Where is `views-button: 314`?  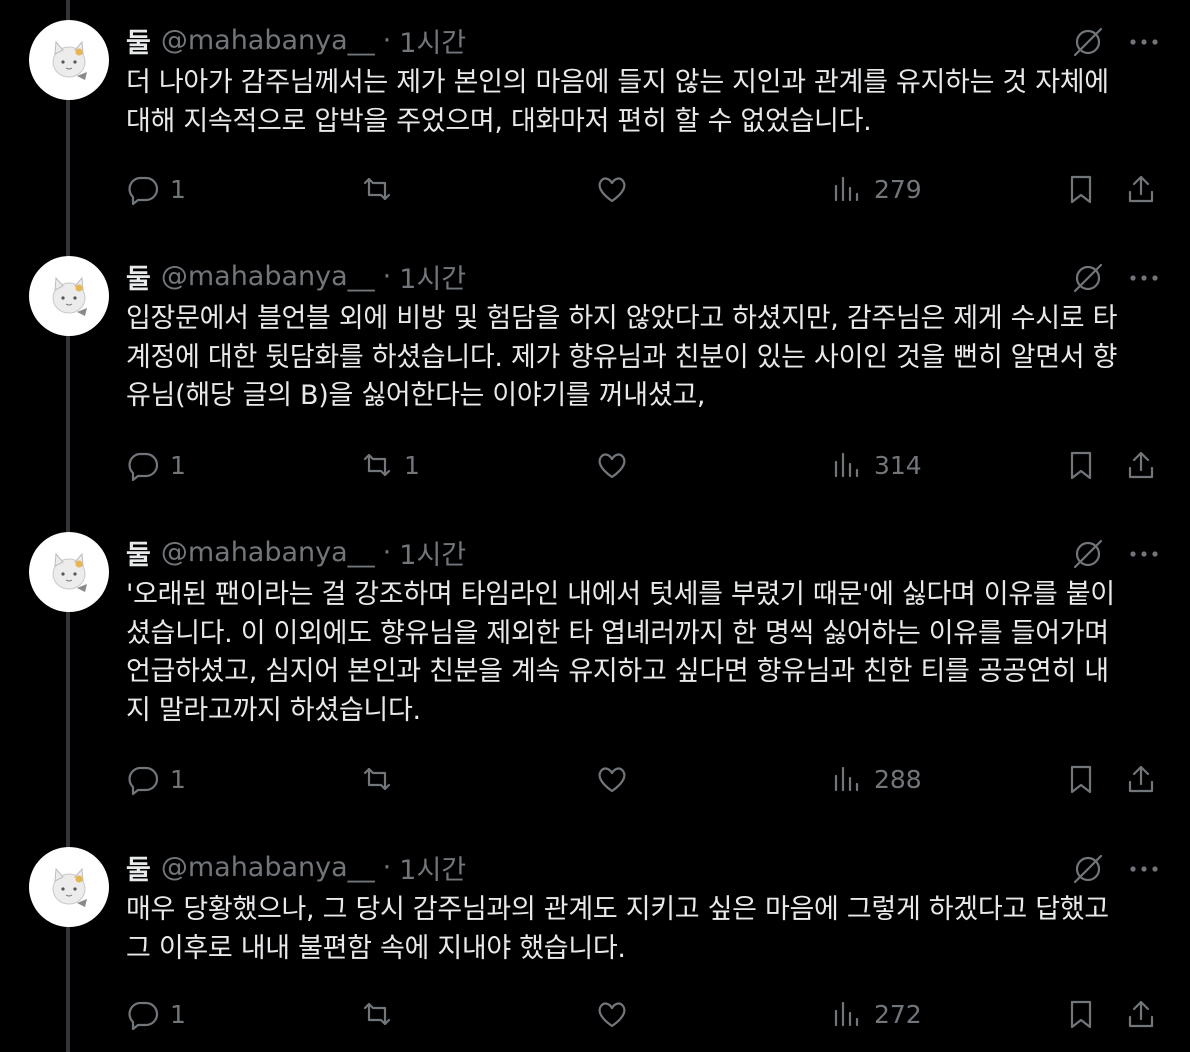
views-button: 314 is located at coordinates (876, 465).